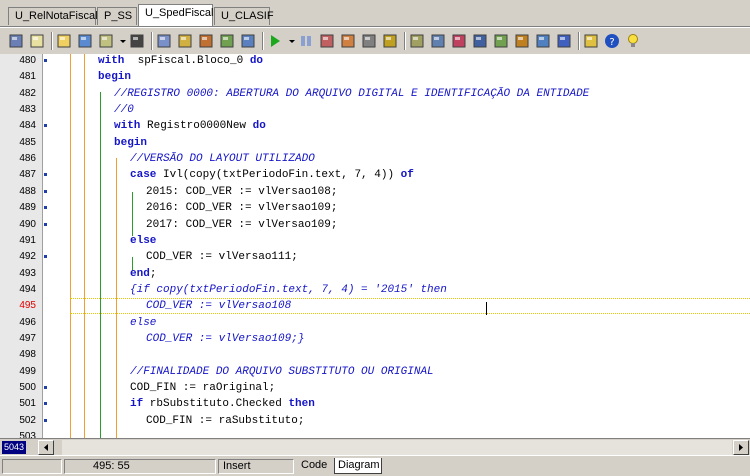 The height and width of the screenshot is (476, 750). What do you see at coordinates (85, 41) in the screenshot?
I see `save-icon` at bounding box center [85, 41].